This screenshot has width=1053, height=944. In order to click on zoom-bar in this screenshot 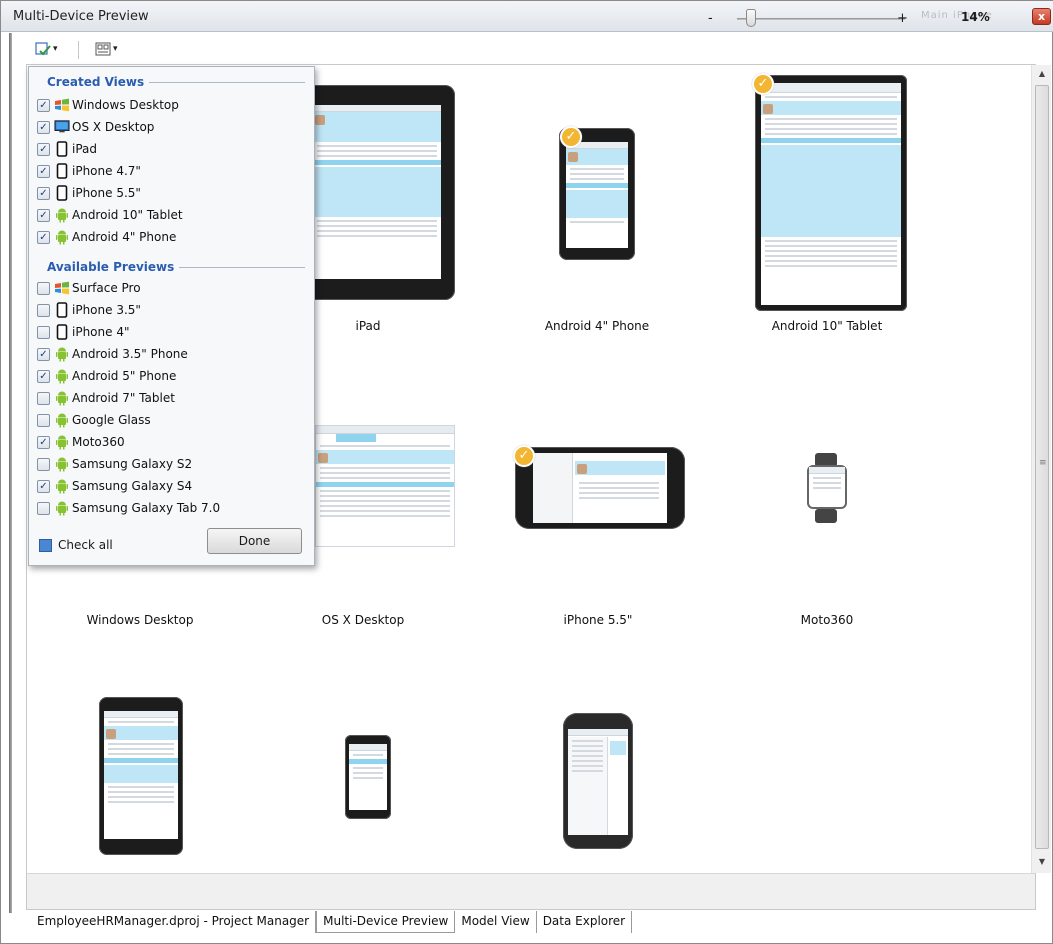, I will do `click(531, 891)`.